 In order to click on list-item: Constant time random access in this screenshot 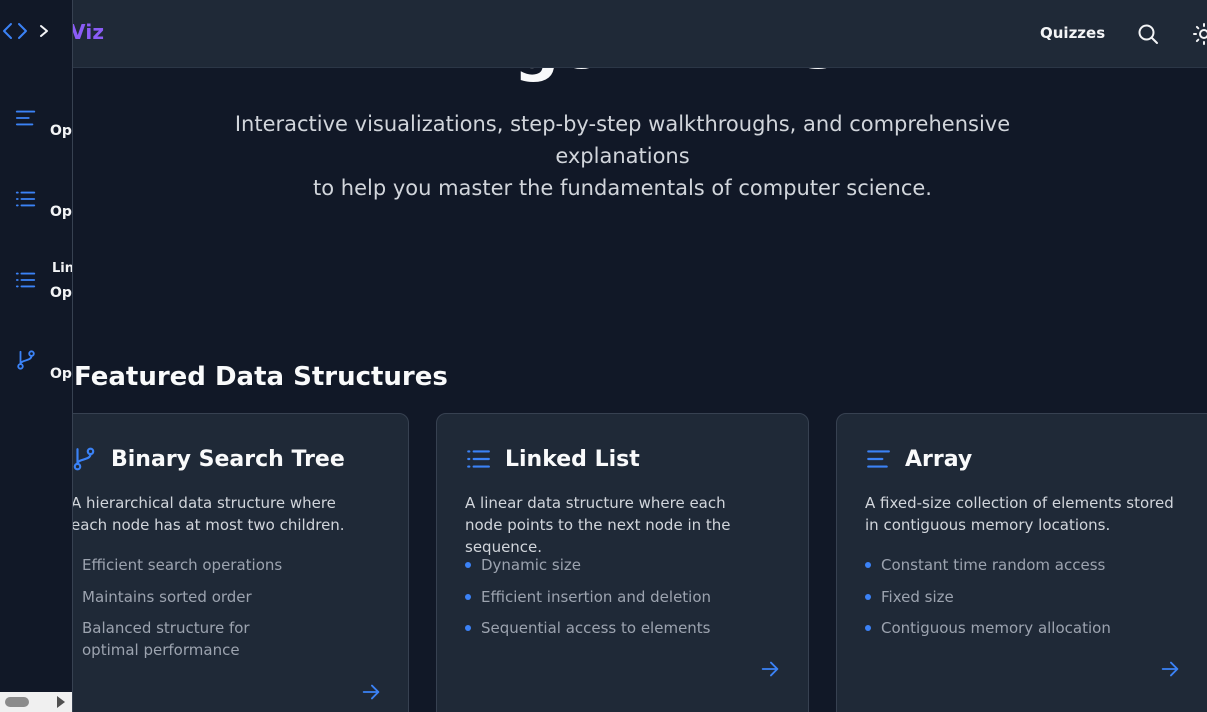, I will do `click(1025, 565)`.